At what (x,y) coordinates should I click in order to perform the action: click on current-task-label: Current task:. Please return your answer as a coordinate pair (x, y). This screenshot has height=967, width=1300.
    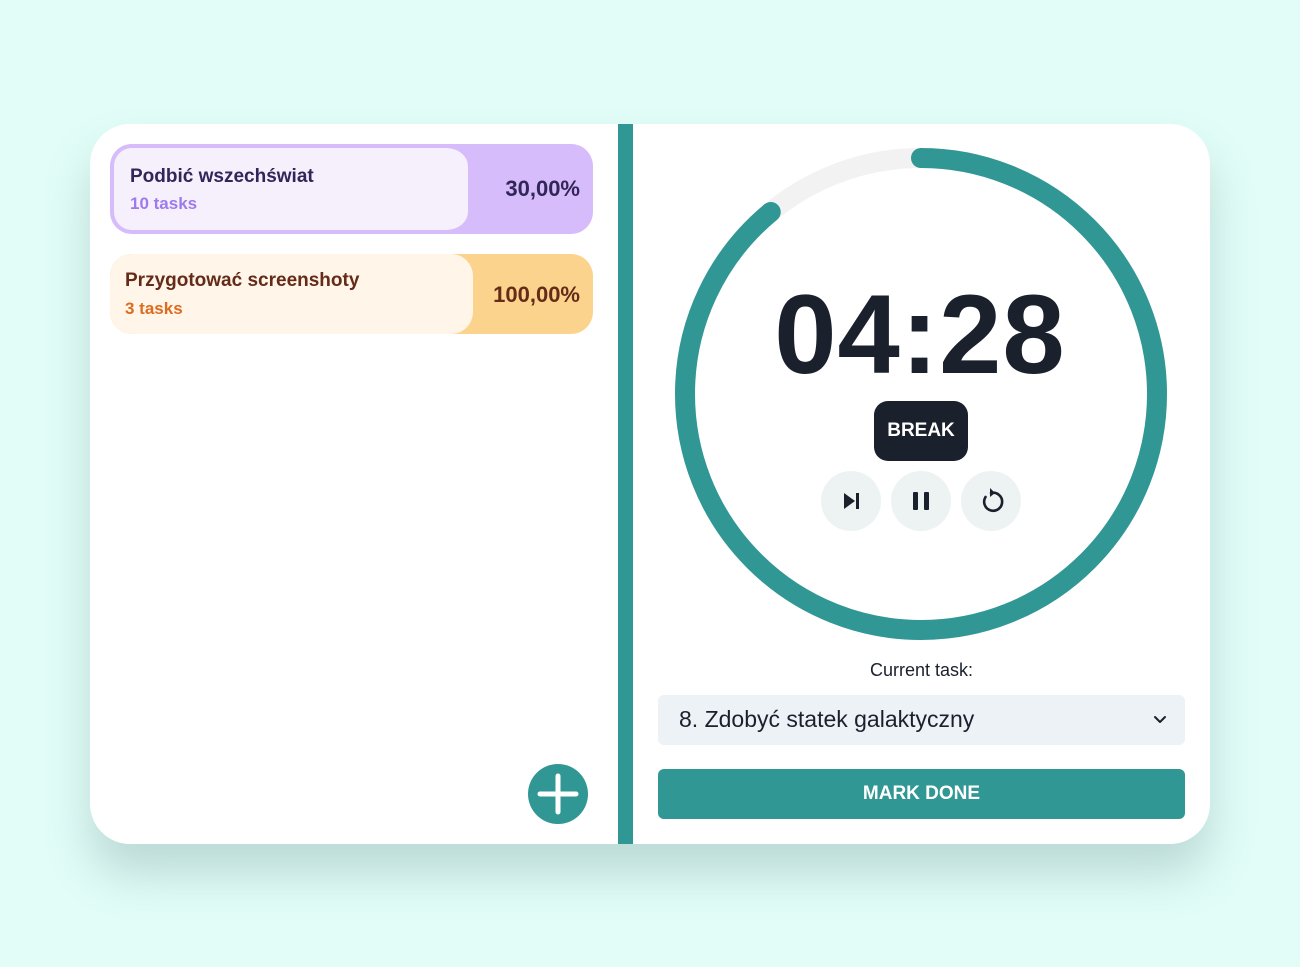
    Looking at the image, I should click on (921, 670).